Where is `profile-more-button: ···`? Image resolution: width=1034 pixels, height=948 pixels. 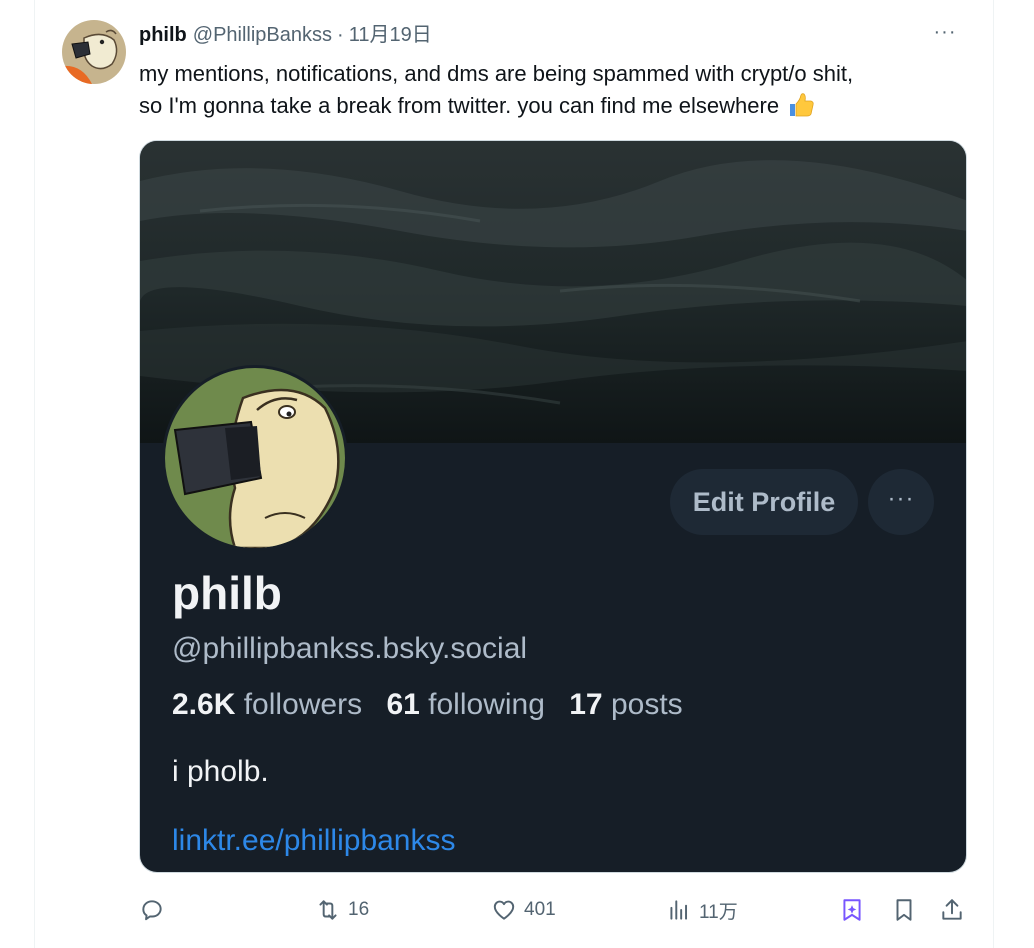
profile-more-button: ··· is located at coordinates (901, 502).